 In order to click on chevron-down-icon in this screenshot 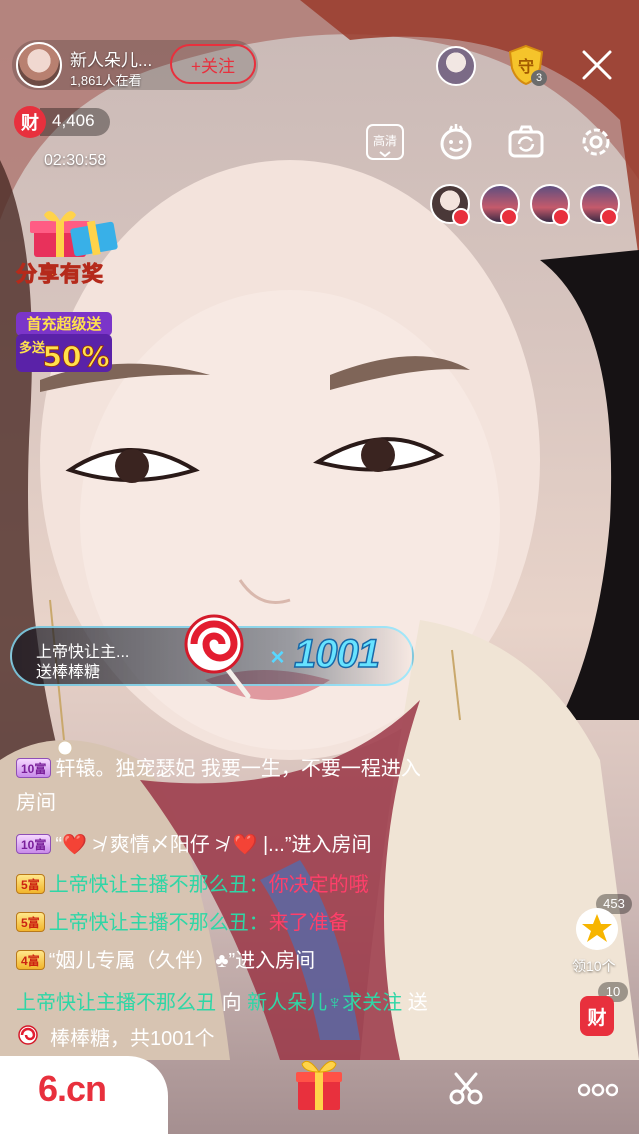, I will do `click(385, 154)`.